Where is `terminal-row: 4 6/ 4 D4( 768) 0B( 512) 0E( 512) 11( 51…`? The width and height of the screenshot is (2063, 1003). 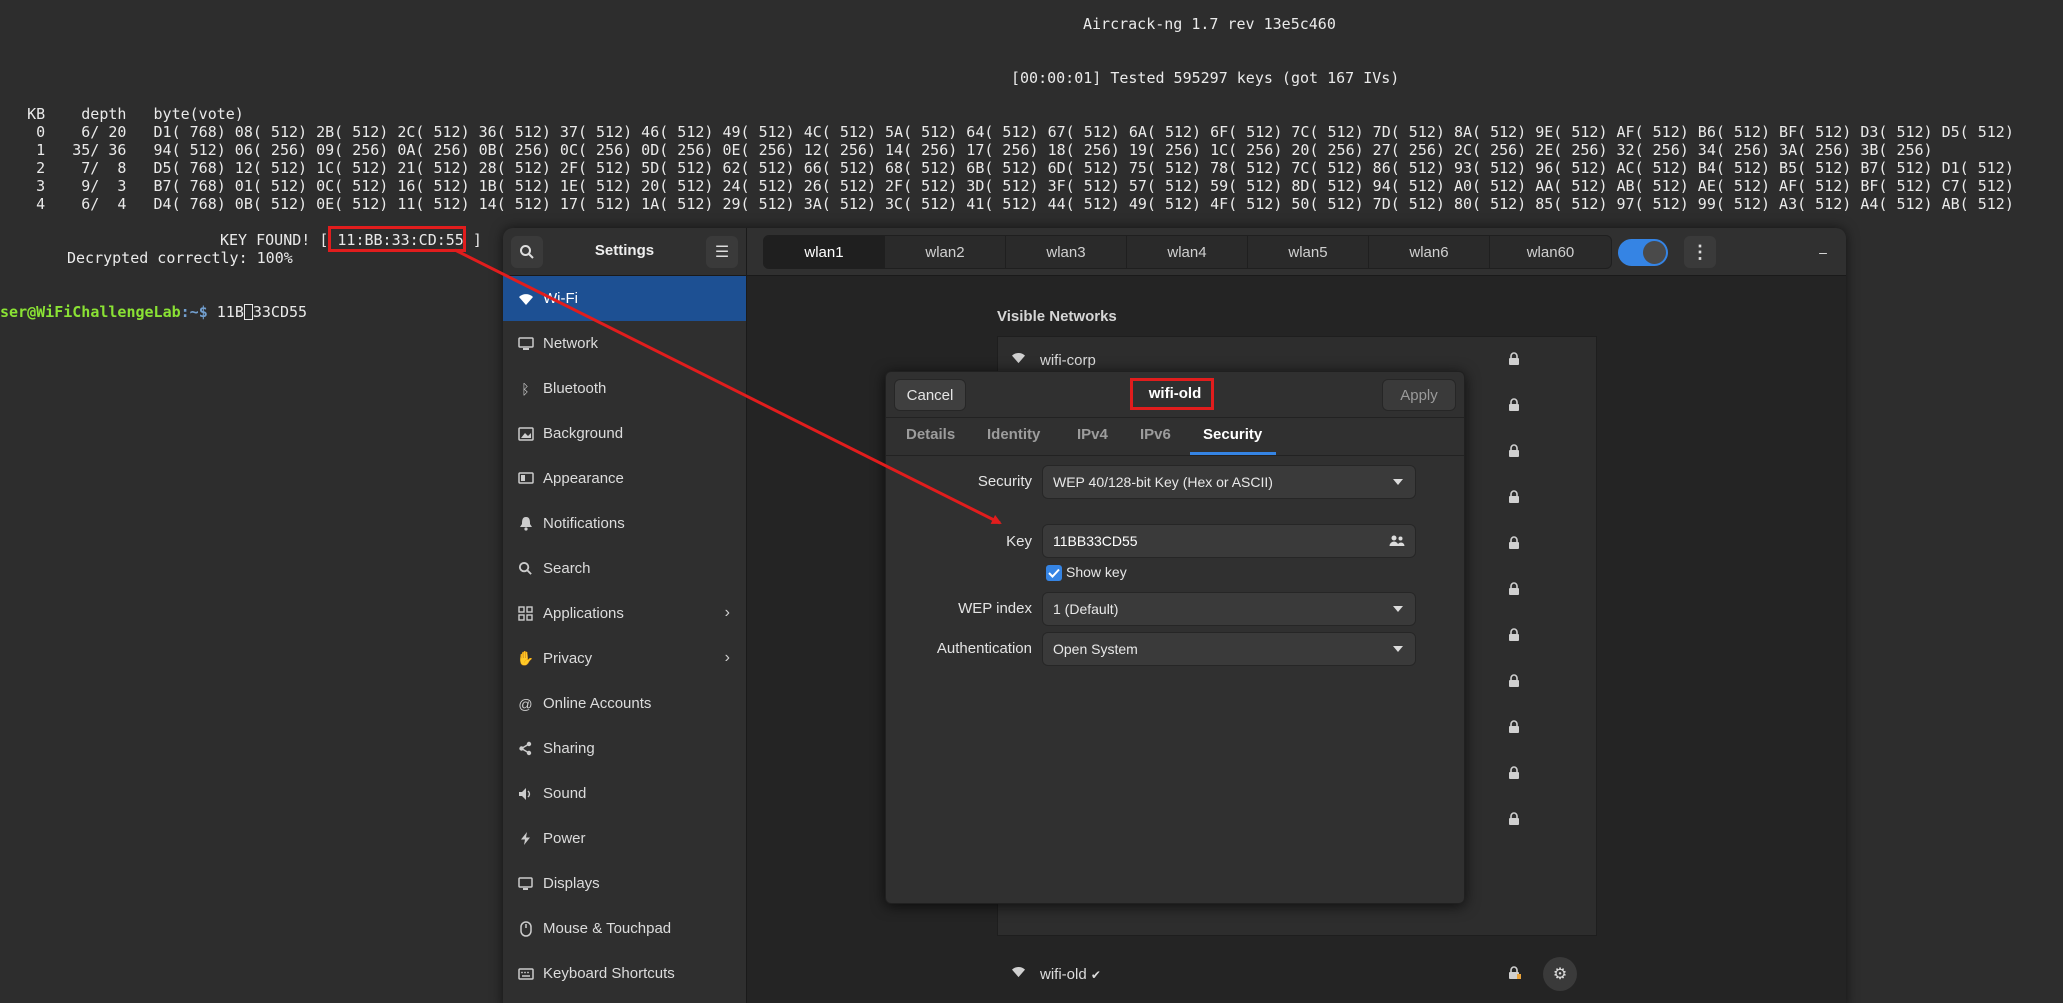
terminal-row: 4 6/ 4 D4( 768) 0B( 512) 0E( 512) 11( 51… is located at coordinates (1007, 204).